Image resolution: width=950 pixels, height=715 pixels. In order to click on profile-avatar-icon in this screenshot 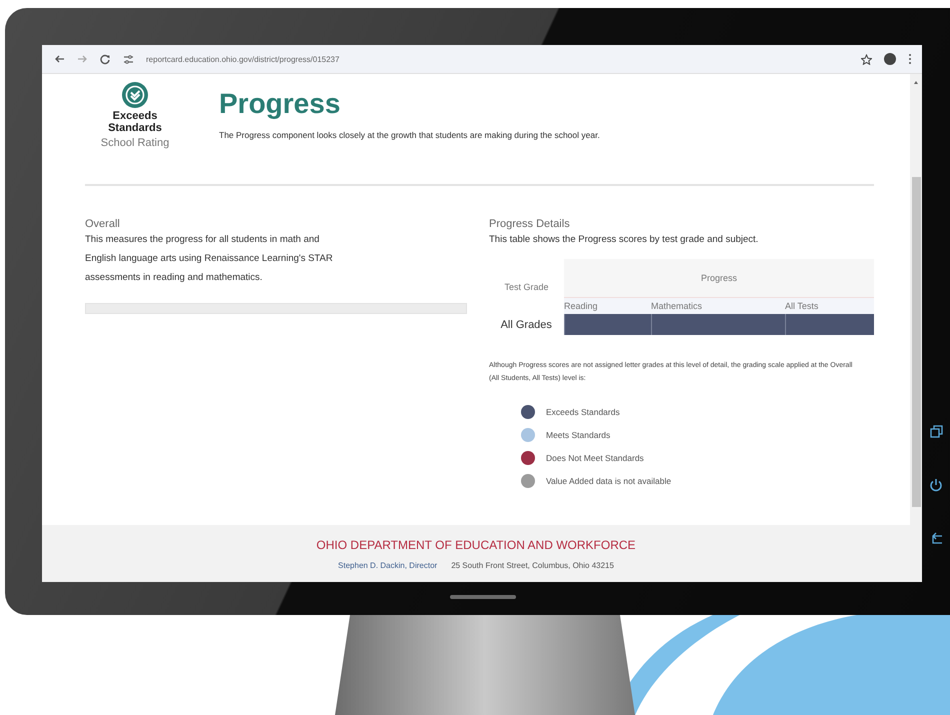, I will do `click(890, 59)`.